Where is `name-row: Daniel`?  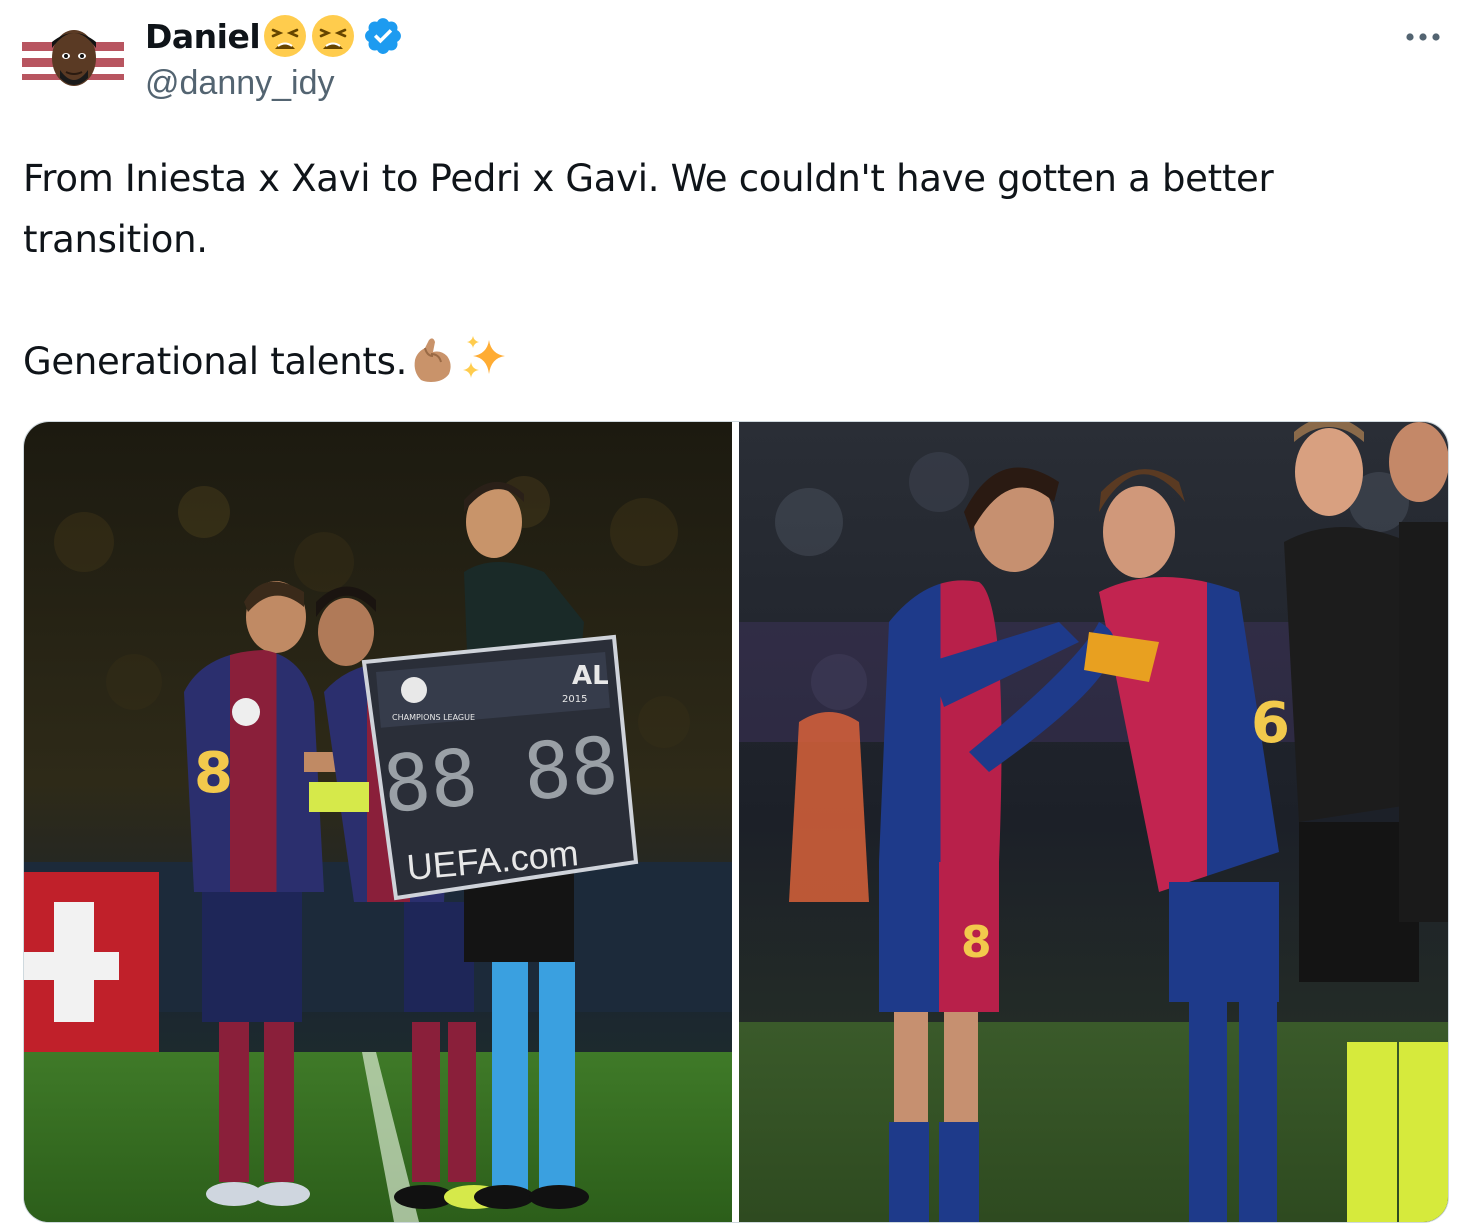
name-row: Daniel is located at coordinates (274, 36).